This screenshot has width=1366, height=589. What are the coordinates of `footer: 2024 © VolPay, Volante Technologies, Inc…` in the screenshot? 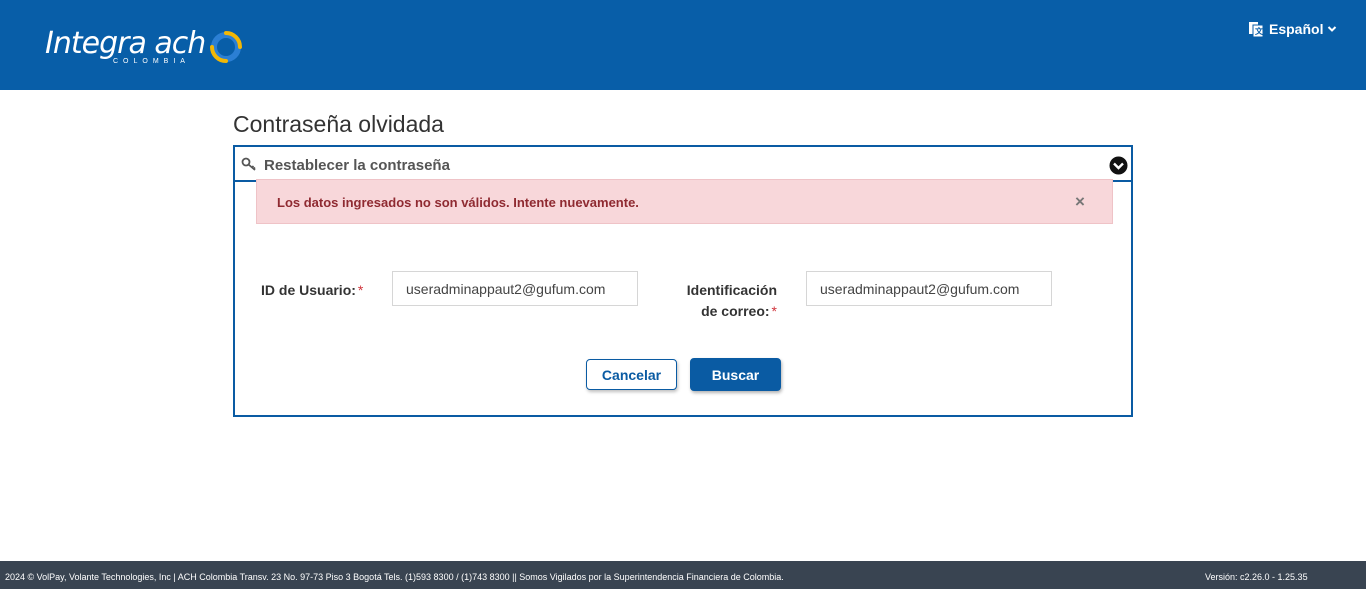 It's located at (683, 575).